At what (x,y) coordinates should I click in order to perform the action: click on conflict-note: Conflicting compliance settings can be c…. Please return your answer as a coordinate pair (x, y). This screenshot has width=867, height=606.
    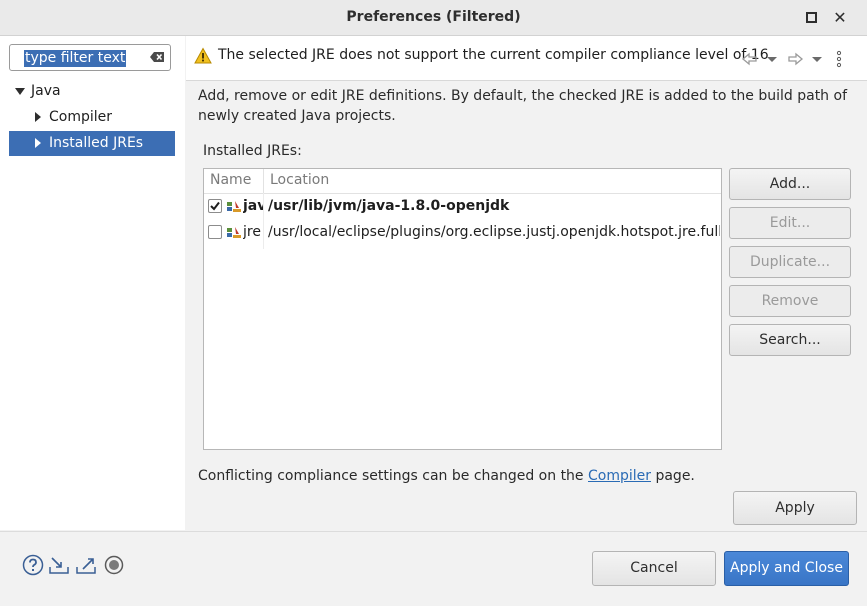
    Looking at the image, I should click on (446, 476).